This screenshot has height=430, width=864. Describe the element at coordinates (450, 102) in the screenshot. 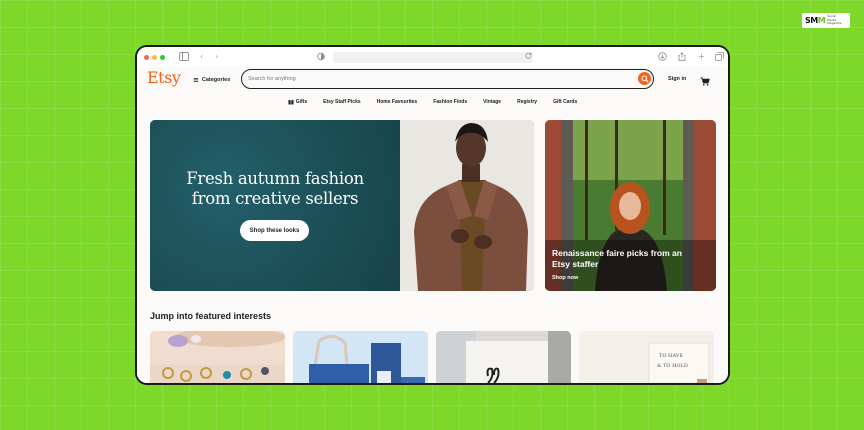

I see `nav-item-fashion-finds: Fashion Finds` at that location.